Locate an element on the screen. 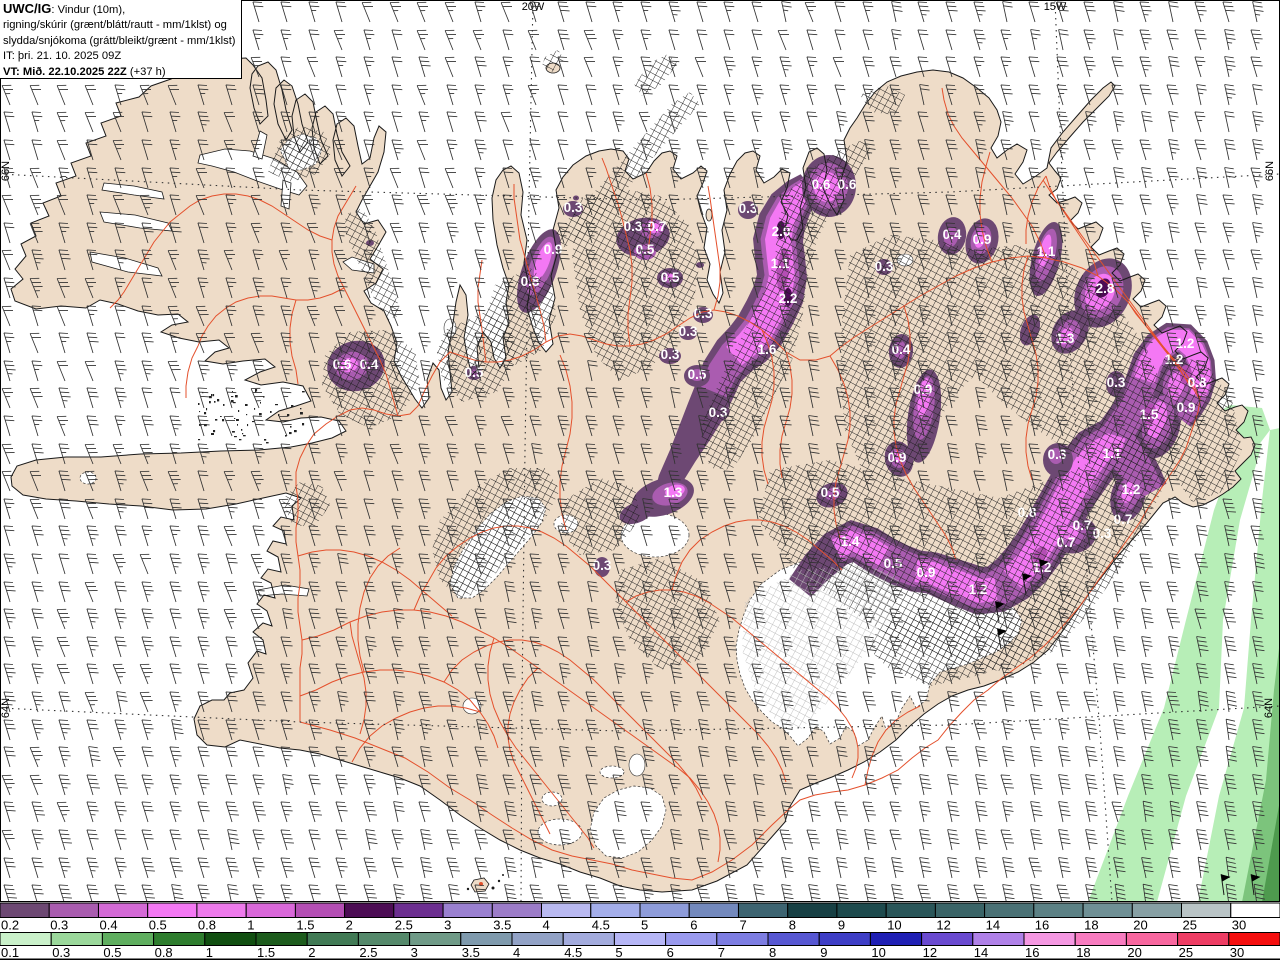 The width and height of the screenshot is (1280, 960). svg-text: 64N is located at coordinates (1269, 708).